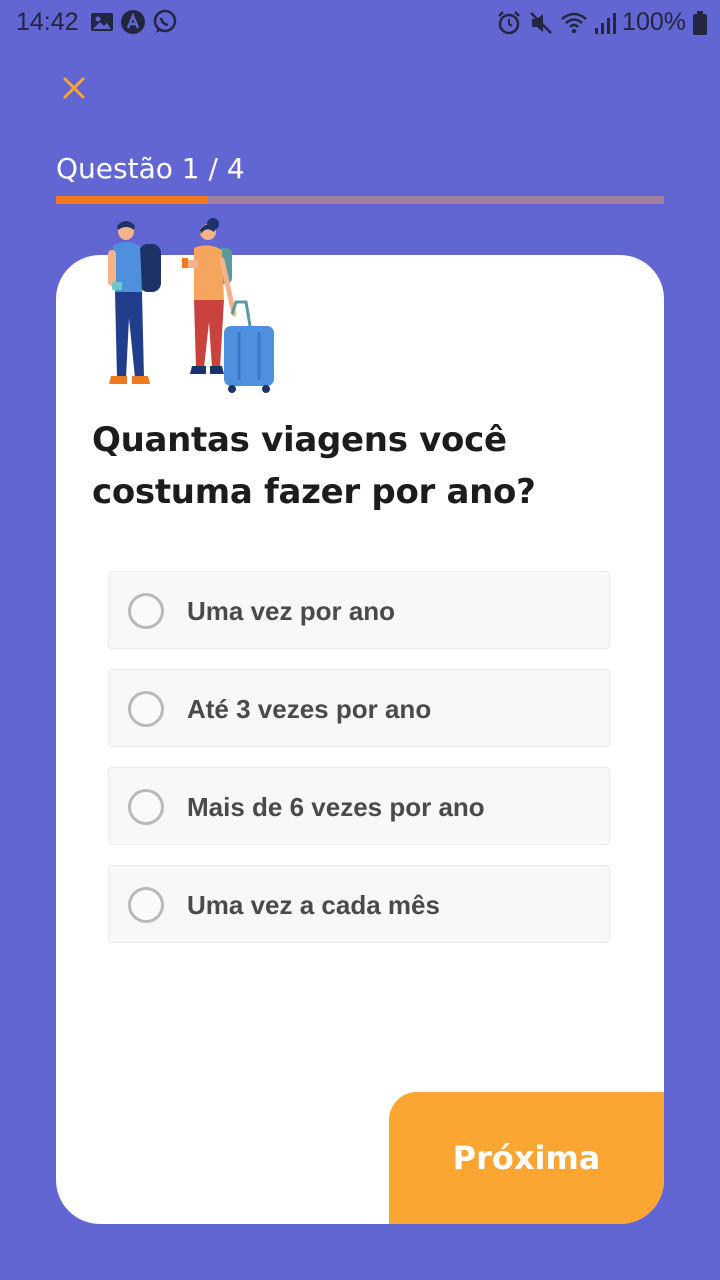 The height and width of the screenshot is (1280, 720). Describe the element at coordinates (574, 22) in the screenshot. I see `wifi-icon` at that location.